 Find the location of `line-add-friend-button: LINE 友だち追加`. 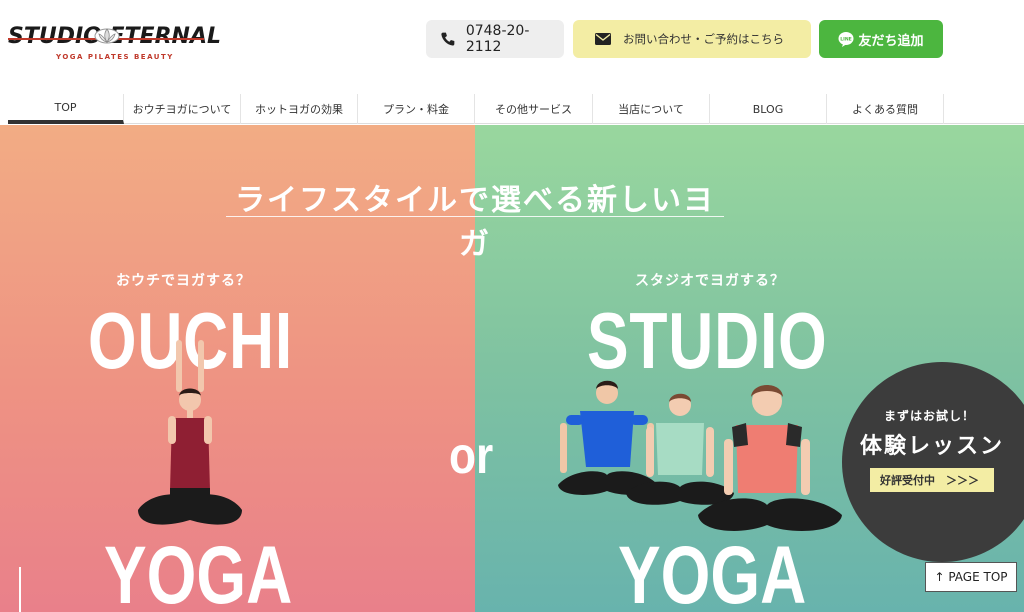

line-add-friend-button: LINE 友だち追加 is located at coordinates (881, 39).